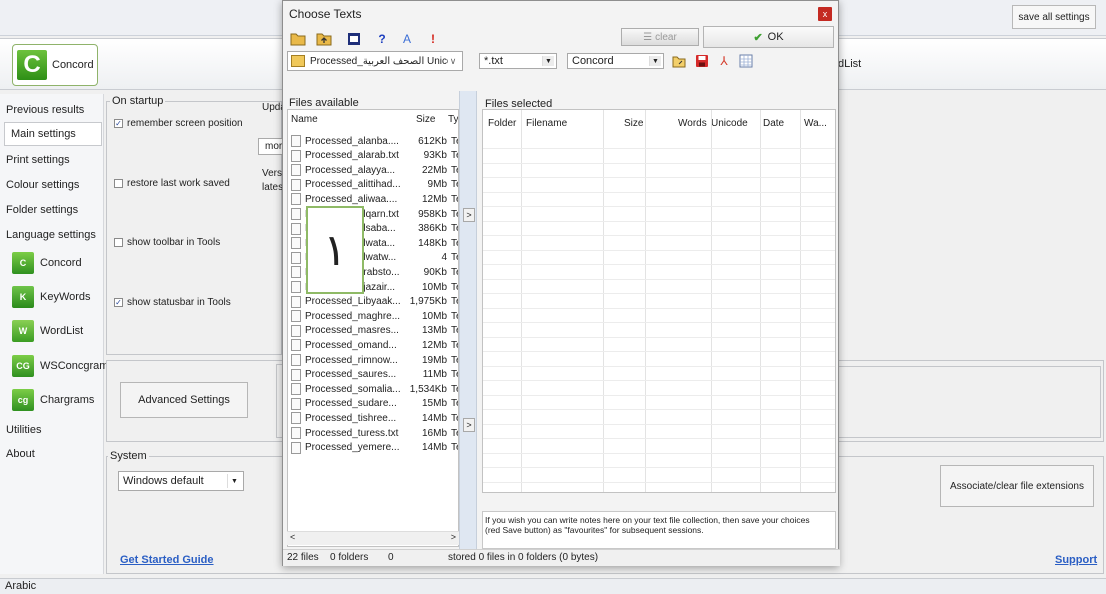  What do you see at coordinates (47, 331) in the screenshot?
I see `sidebar-tool-wordlist: W WordList` at bounding box center [47, 331].